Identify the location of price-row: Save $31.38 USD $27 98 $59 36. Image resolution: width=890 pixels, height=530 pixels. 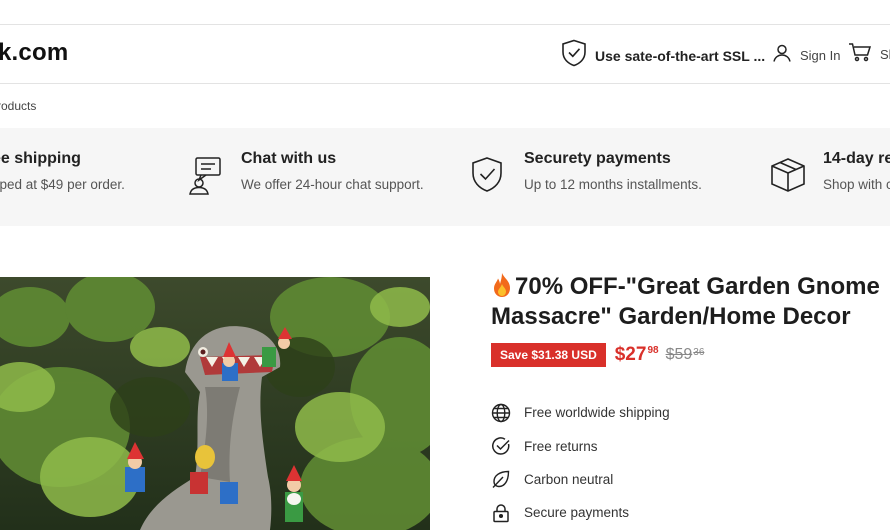
(597, 355).